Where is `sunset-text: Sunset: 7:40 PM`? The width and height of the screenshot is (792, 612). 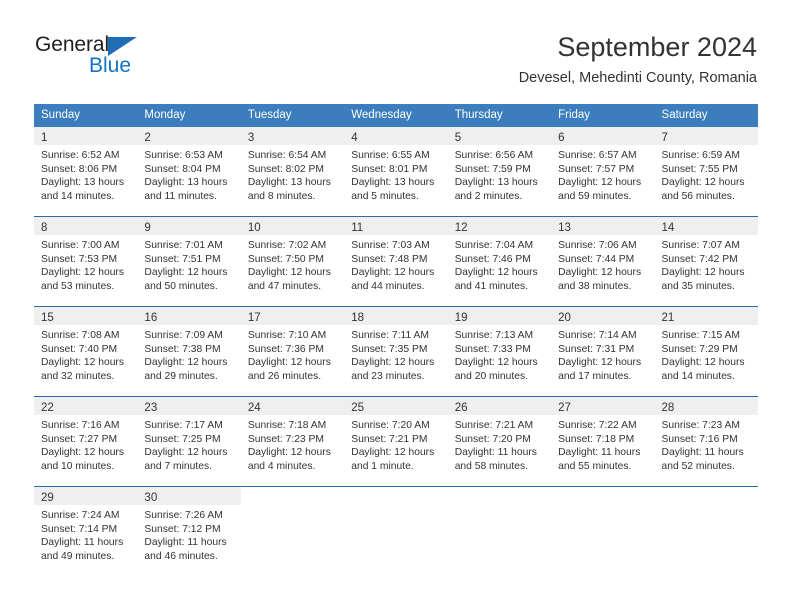
sunset-text: Sunset: 7:40 PM is located at coordinates (79, 349).